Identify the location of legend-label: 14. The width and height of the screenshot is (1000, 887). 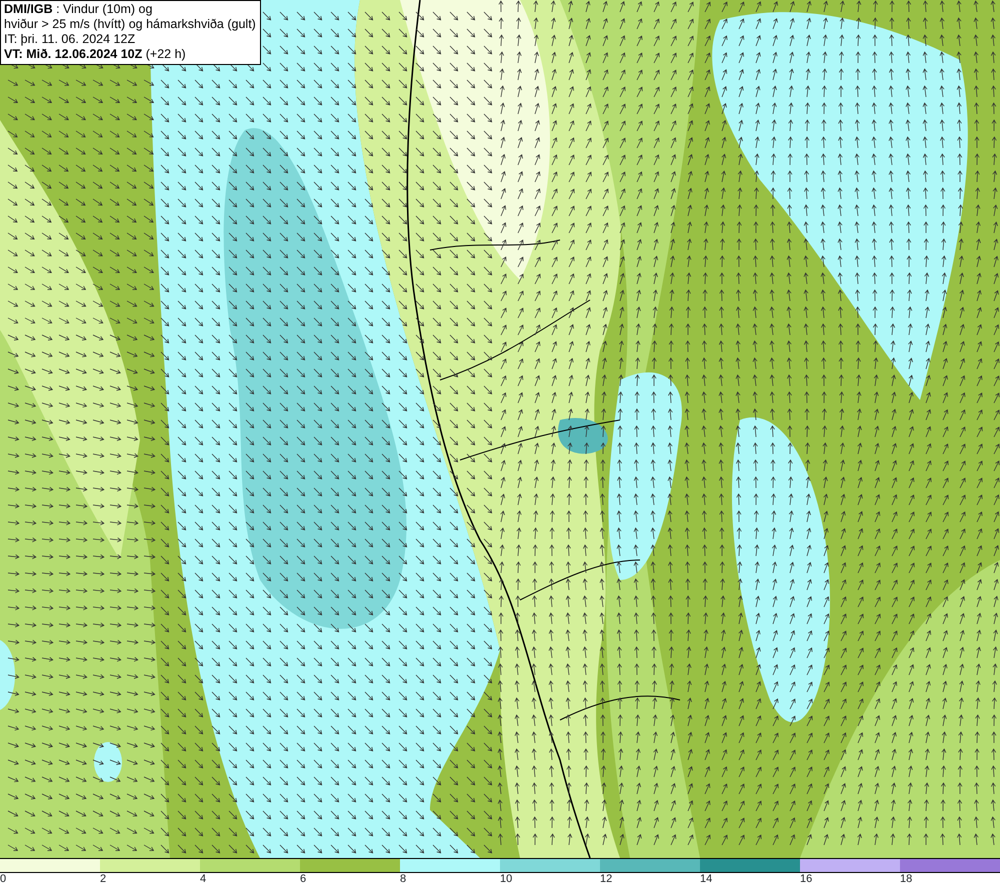
(706, 879).